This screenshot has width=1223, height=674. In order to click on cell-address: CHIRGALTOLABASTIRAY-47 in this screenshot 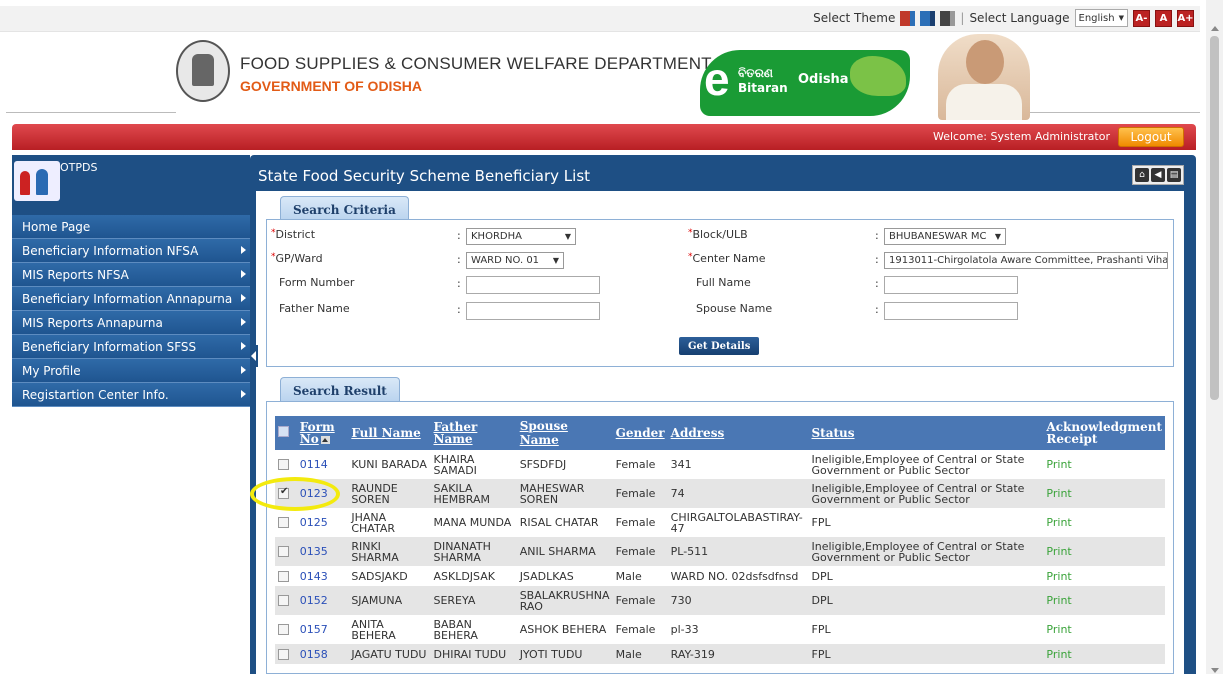, I will do `click(738, 522)`.